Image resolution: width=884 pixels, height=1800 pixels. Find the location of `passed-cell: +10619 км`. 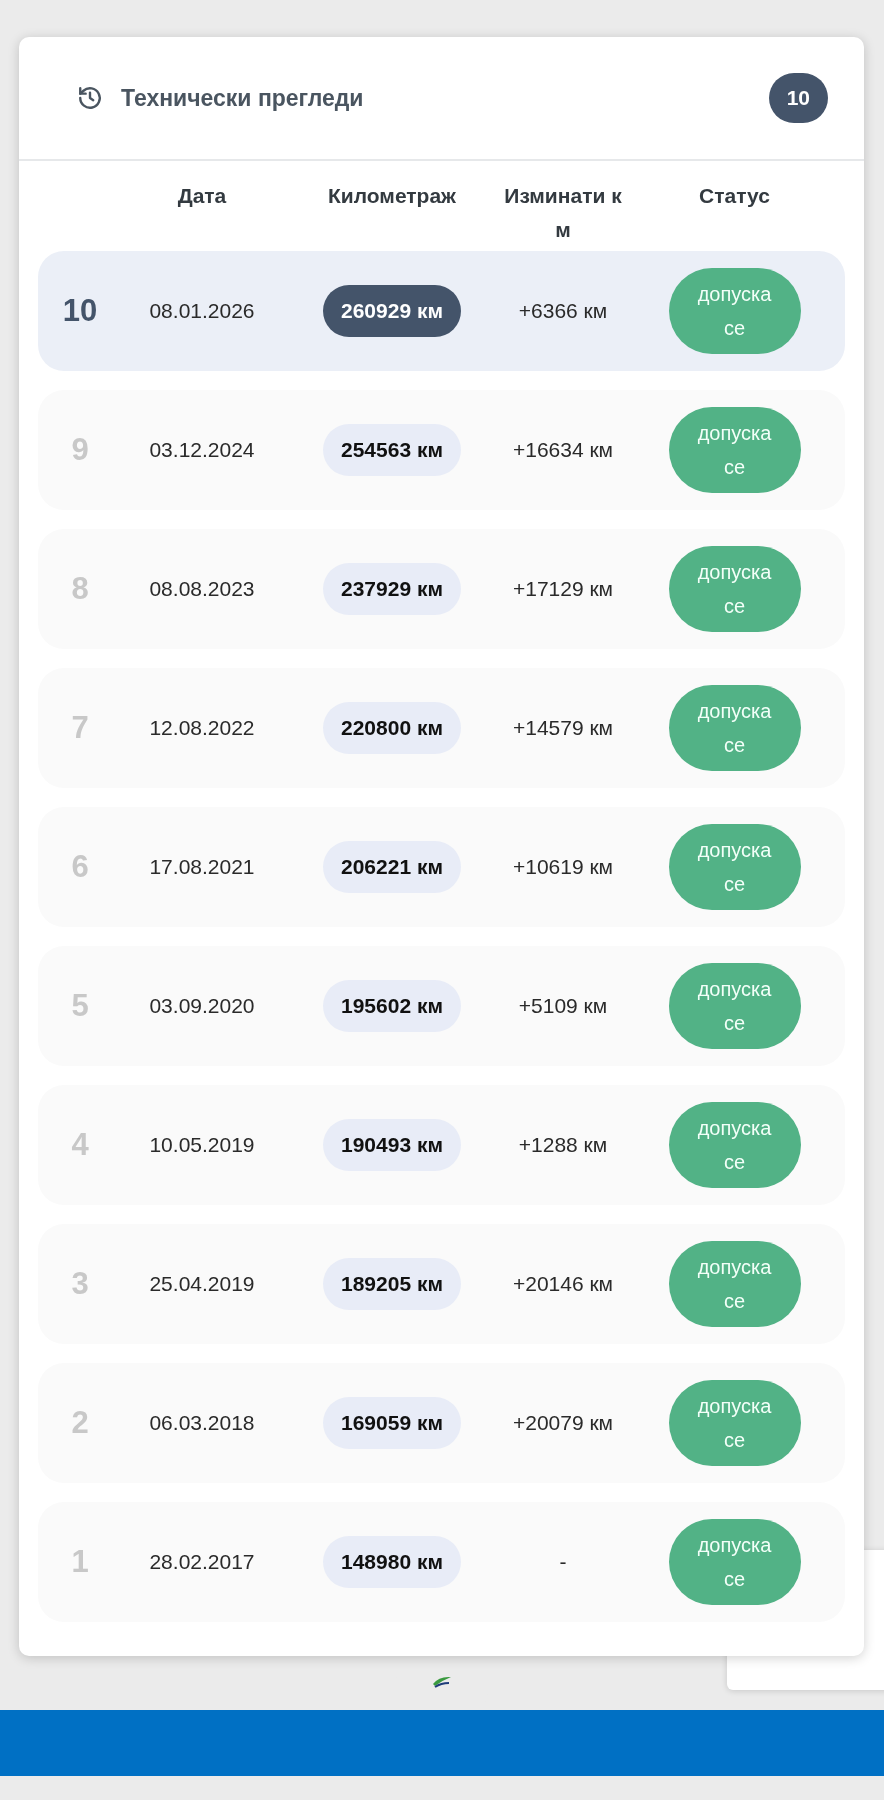

passed-cell: +10619 км is located at coordinates (563, 867).